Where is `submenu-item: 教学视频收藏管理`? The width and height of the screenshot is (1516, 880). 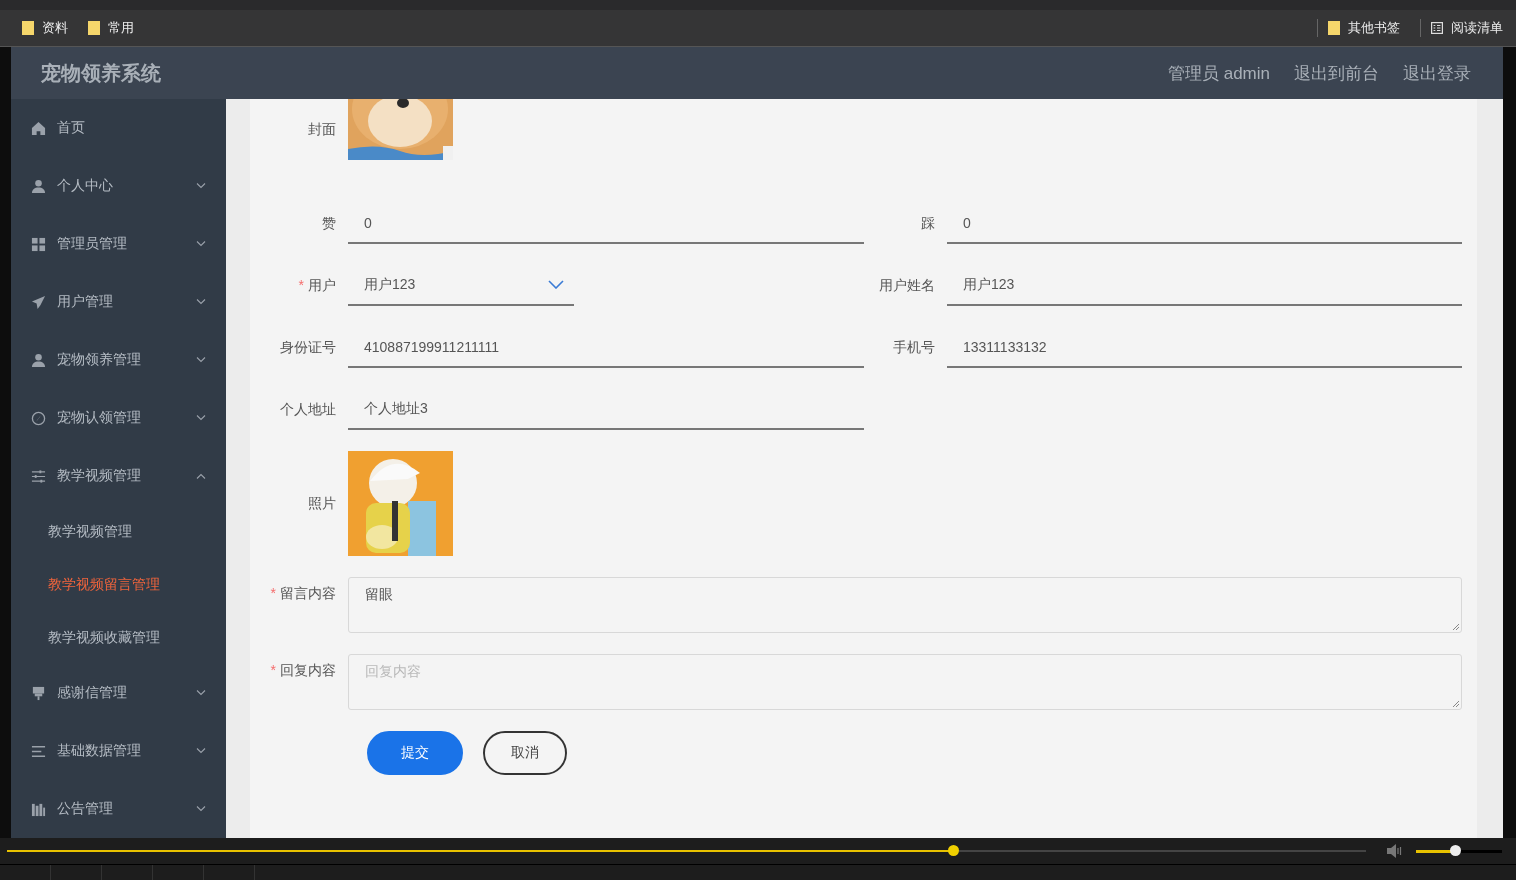
submenu-item: 教学视频收藏管理 is located at coordinates (118, 637).